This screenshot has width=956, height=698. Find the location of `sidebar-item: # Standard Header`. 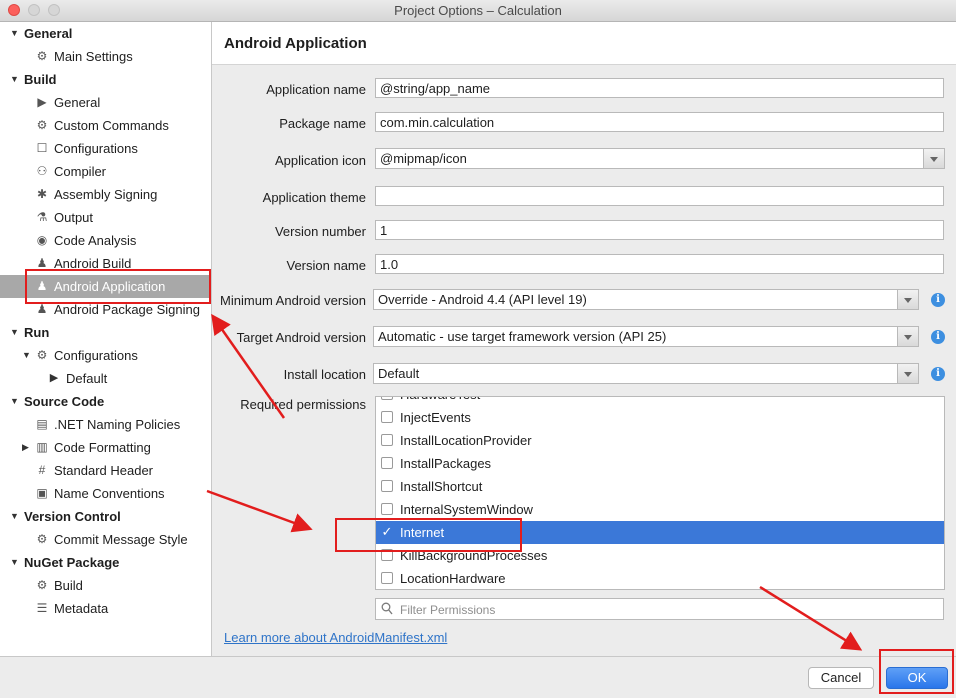

sidebar-item: # Standard Header is located at coordinates (105, 470).